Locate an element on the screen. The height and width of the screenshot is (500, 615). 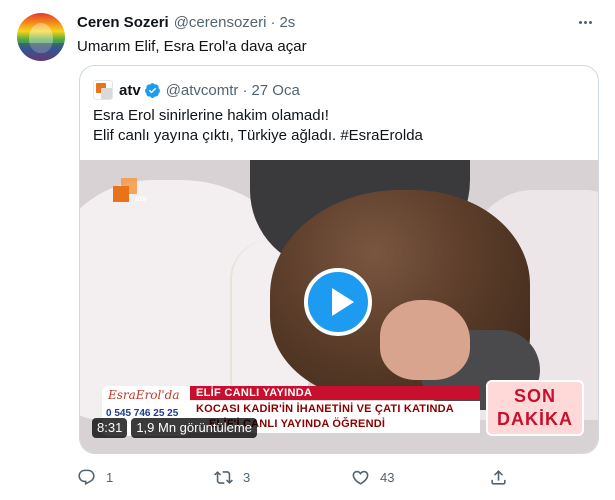
video-duration: 8:31 is located at coordinates (110, 428).